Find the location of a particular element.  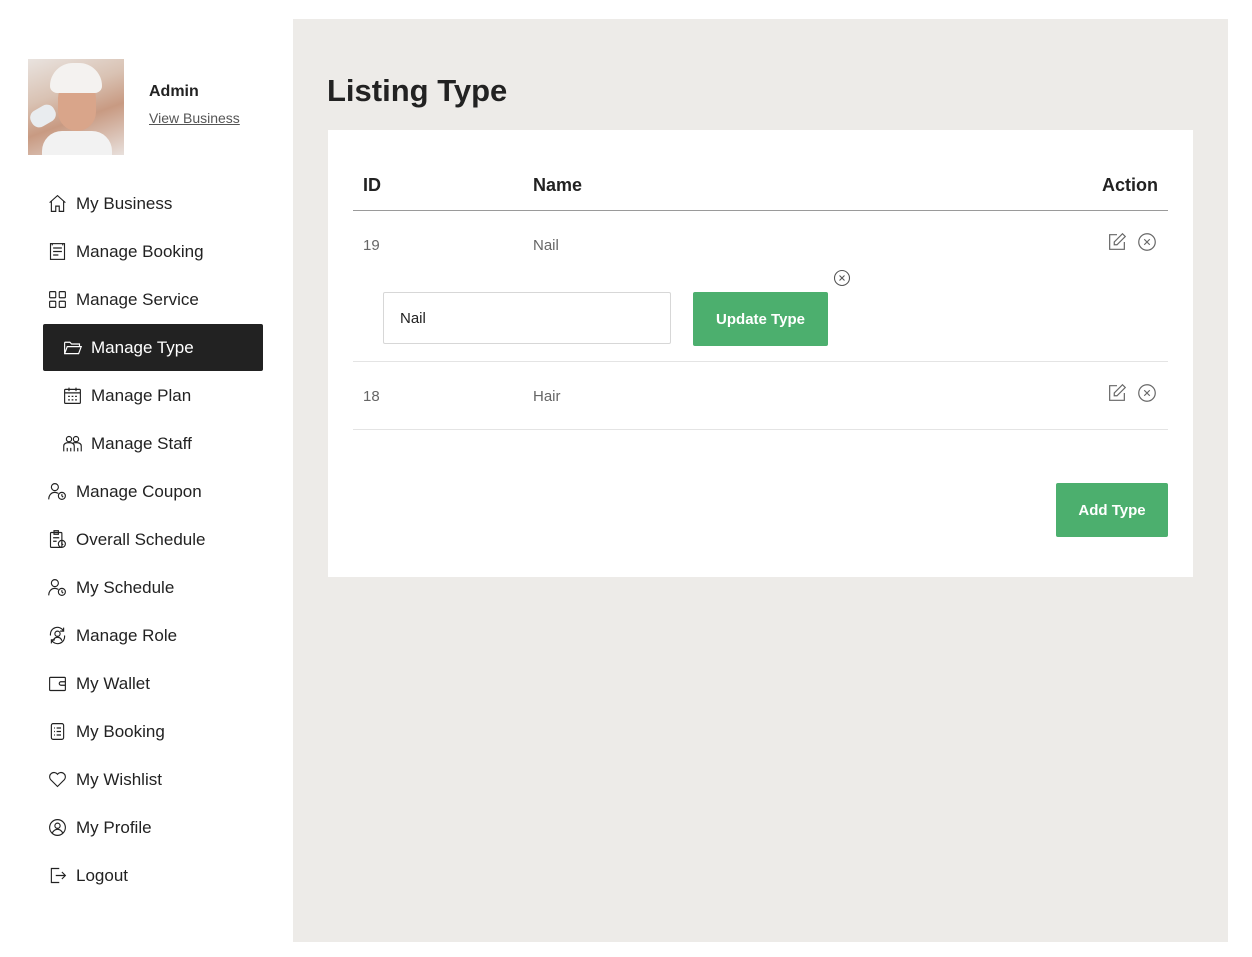

type-name-input is located at coordinates (527, 318).